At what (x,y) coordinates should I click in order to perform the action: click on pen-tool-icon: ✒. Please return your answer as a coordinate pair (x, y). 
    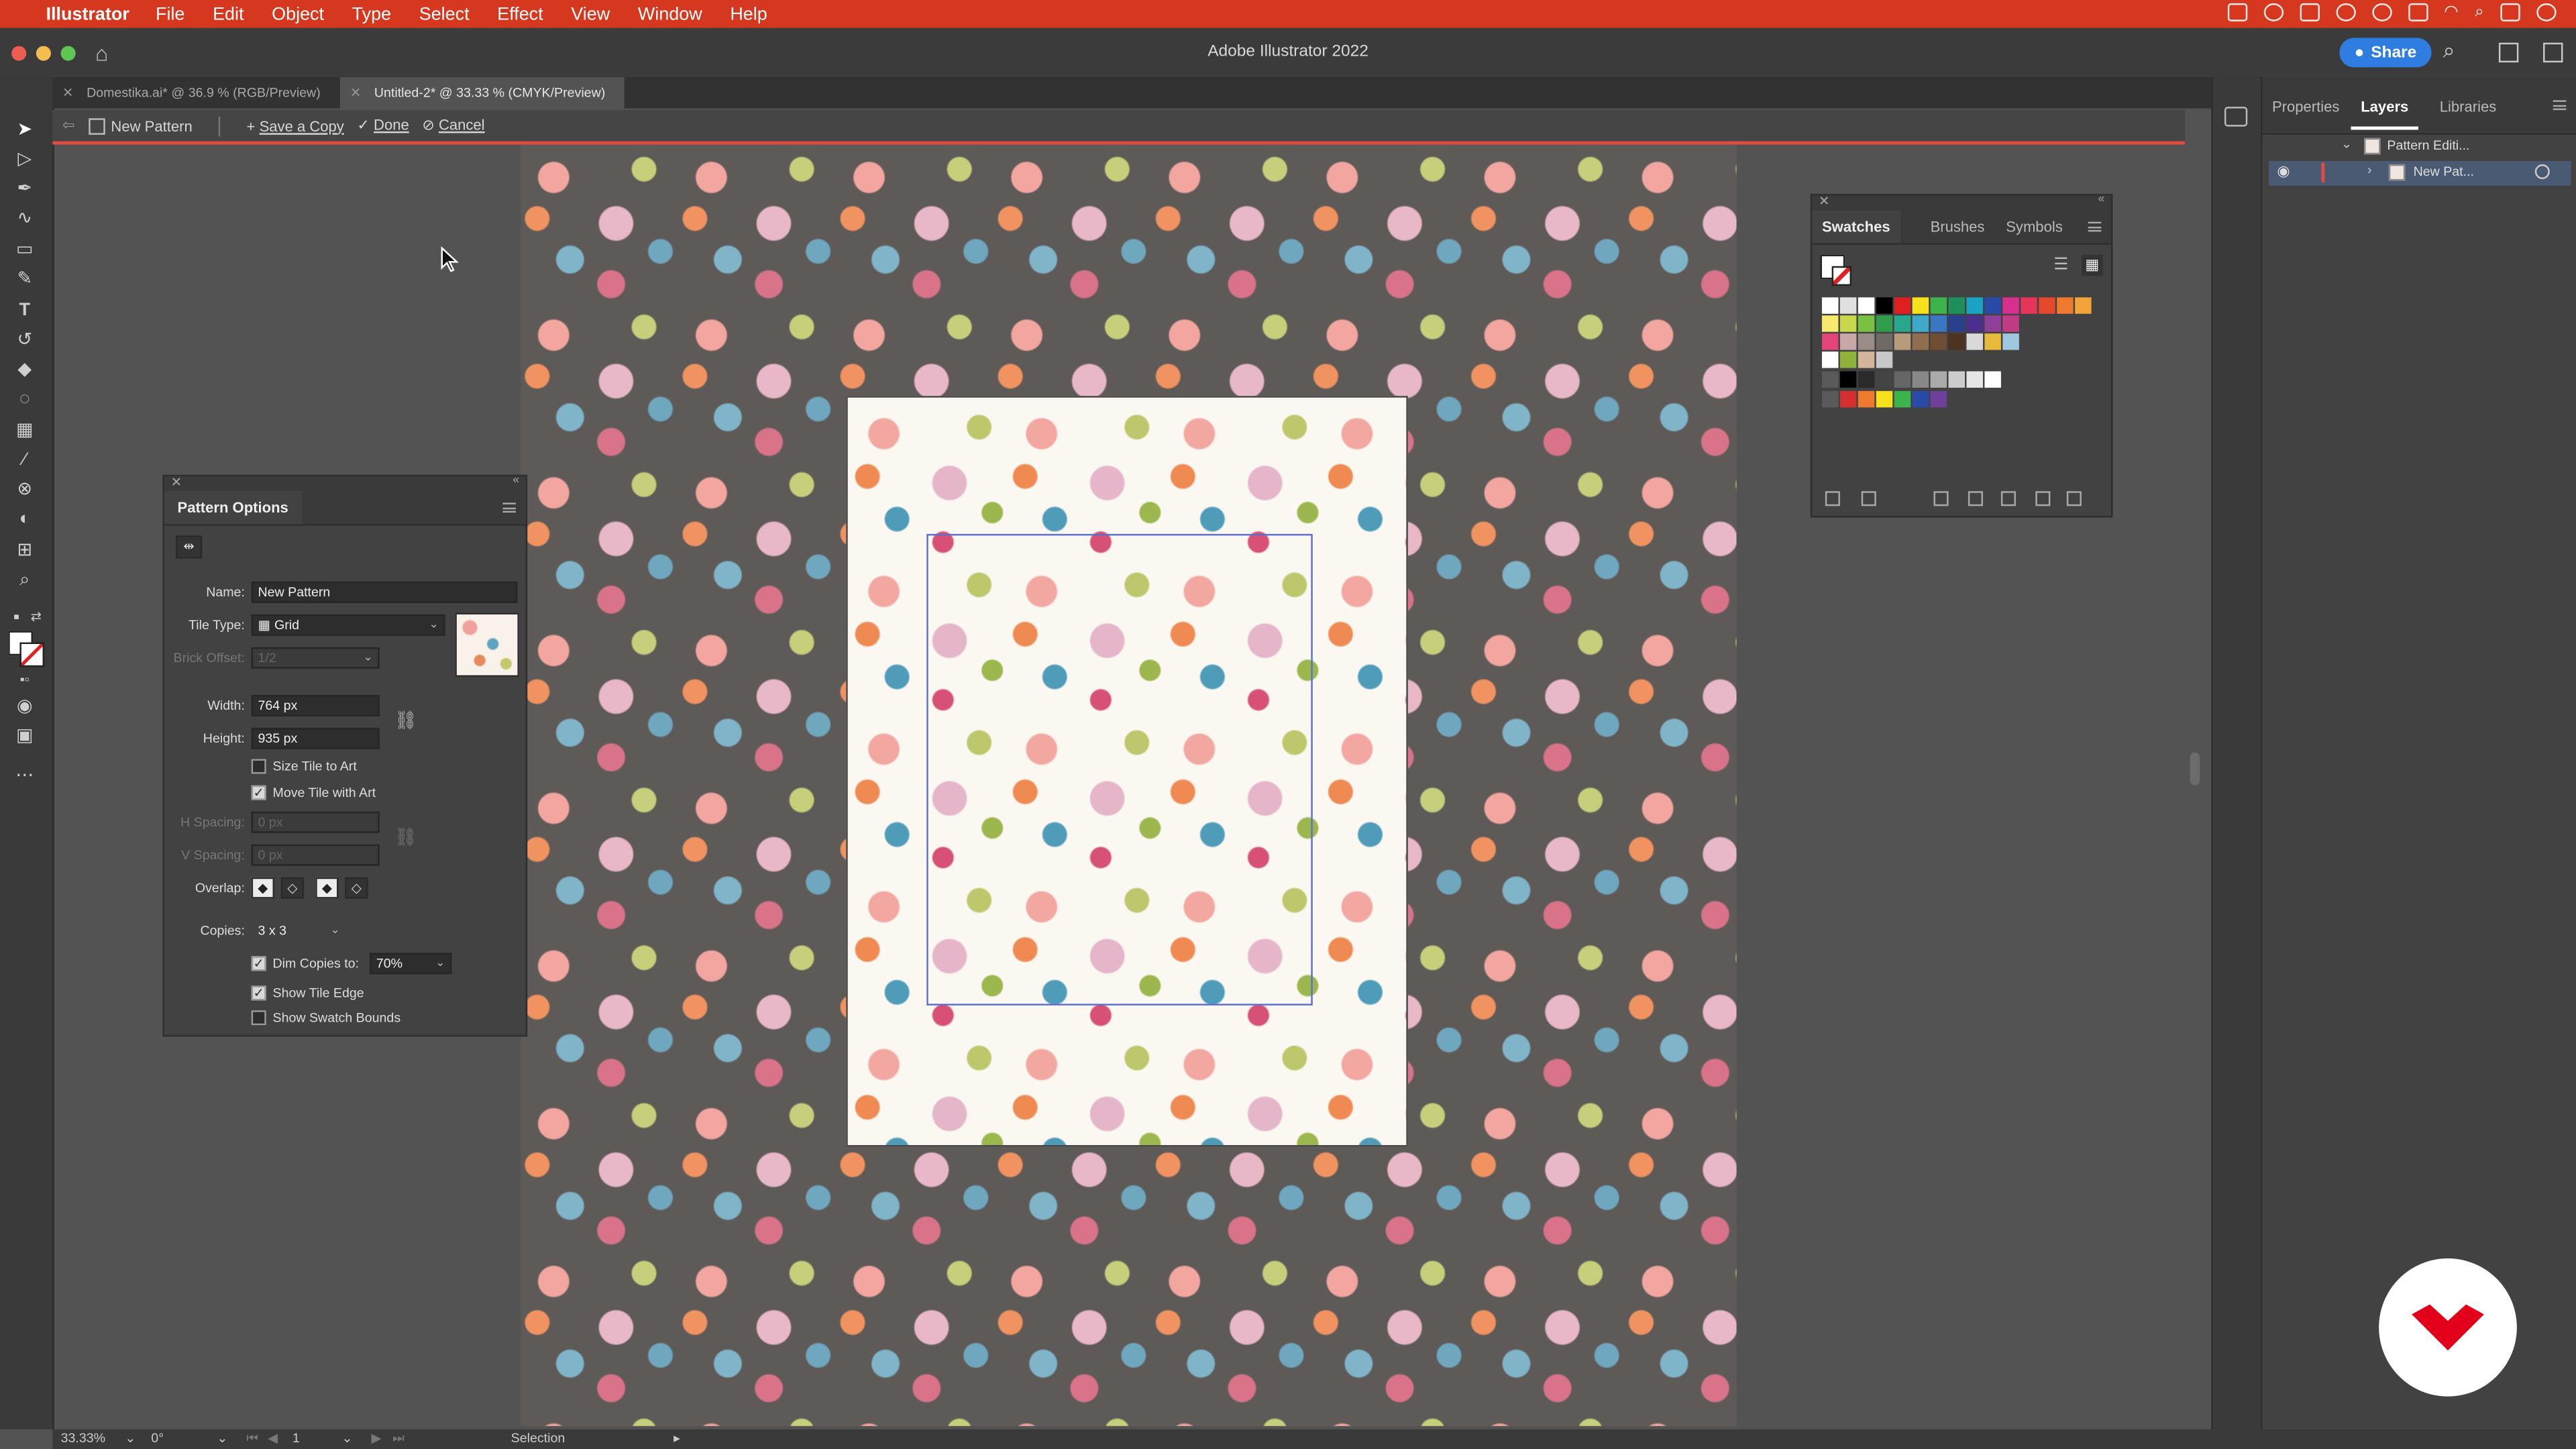
    Looking at the image, I should click on (24, 188).